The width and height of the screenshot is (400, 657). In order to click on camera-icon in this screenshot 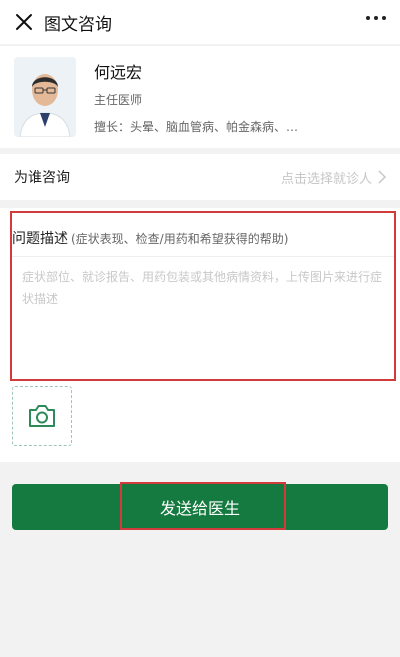, I will do `click(42, 416)`.